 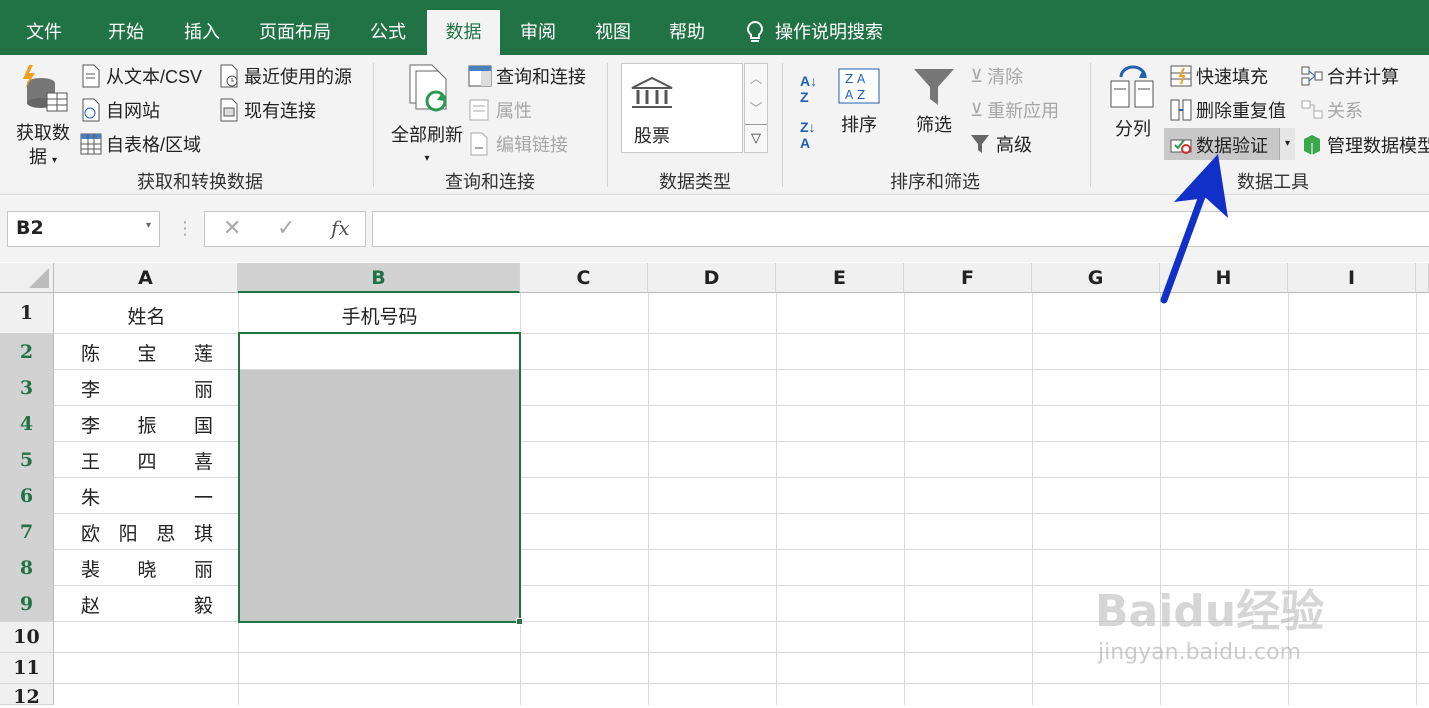 What do you see at coordinates (146, 604) in the screenshot?
I see `name-cell-8: 赵毅` at bounding box center [146, 604].